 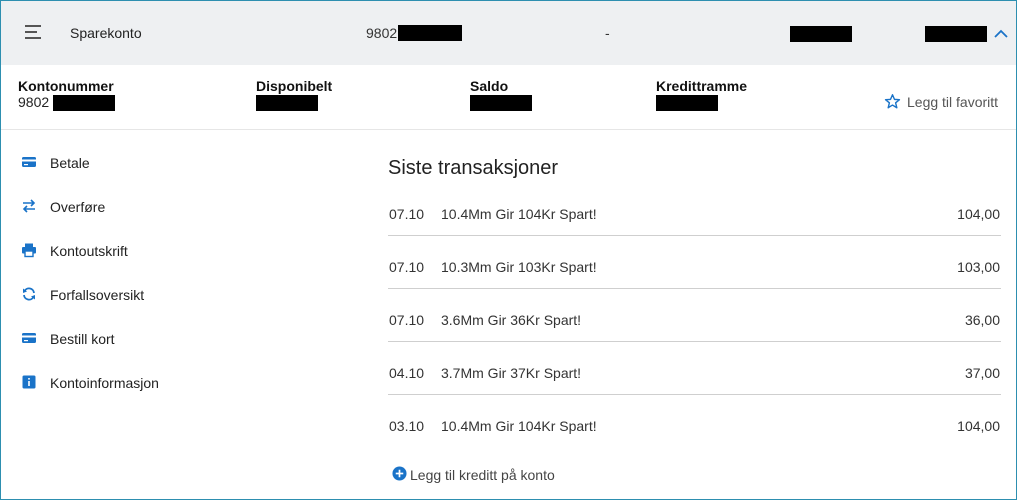 What do you see at coordinates (694, 209) in the screenshot?
I see `transaction-row: 07.10 10.4Mm Gir 104Kr Spart! 104,00` at bounding box center [694, 209].